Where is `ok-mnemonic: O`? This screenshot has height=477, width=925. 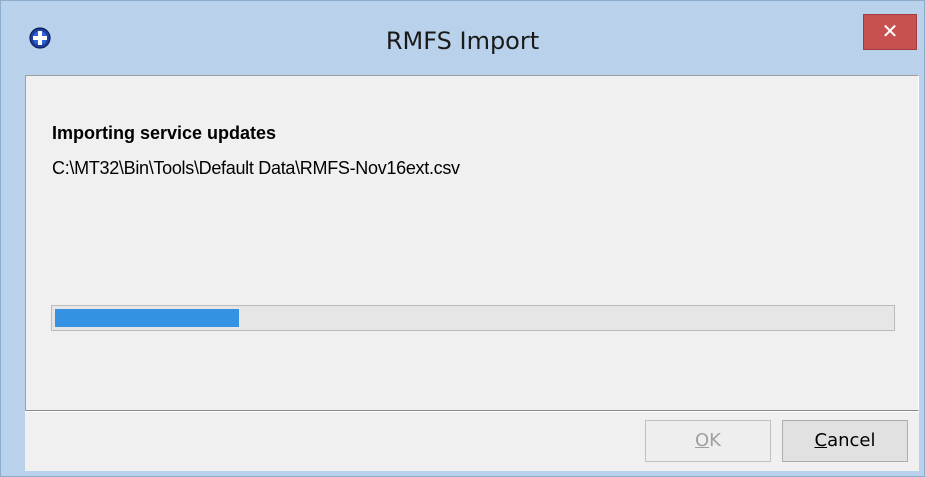 ok-mnemonic: O is located at coordinates (702, 440).